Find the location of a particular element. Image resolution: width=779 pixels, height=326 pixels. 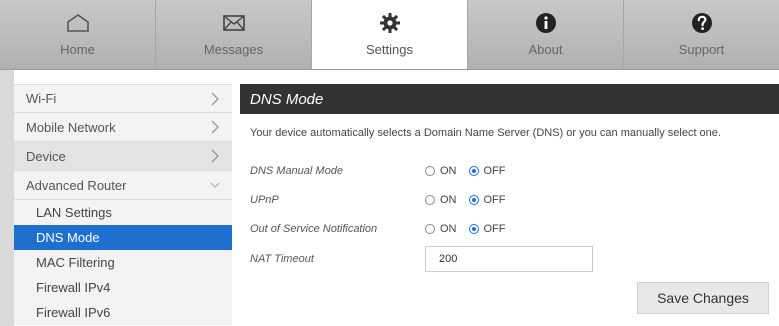

gear-icon is located at coordinates (390, 23).